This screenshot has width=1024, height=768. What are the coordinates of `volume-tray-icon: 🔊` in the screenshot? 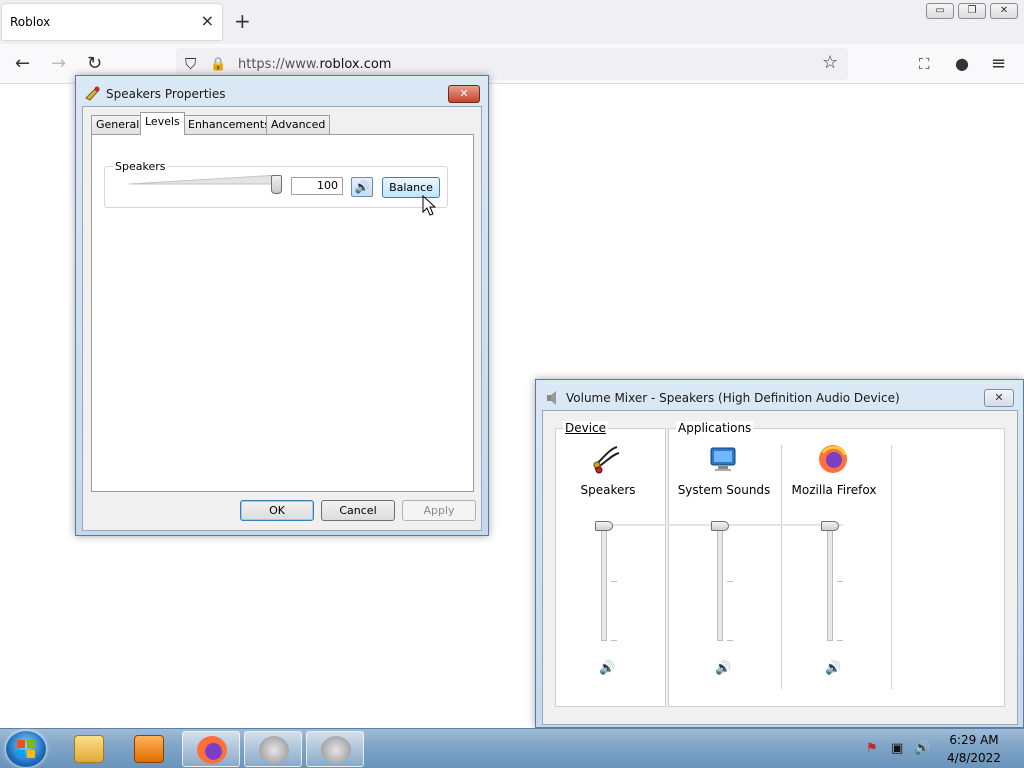 It's located at (922, 748).